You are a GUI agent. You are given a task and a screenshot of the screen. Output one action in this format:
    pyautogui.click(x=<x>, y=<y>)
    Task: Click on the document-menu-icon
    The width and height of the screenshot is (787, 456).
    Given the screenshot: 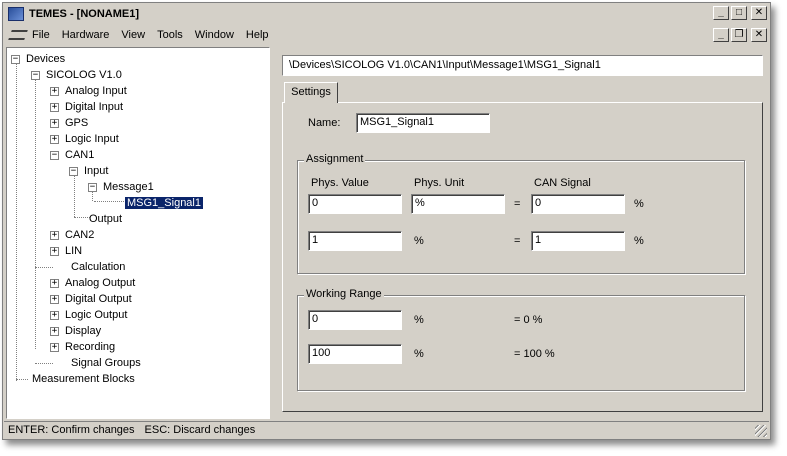 What is the action you would take?
    pyautogui.click(x=18, y=35)
    